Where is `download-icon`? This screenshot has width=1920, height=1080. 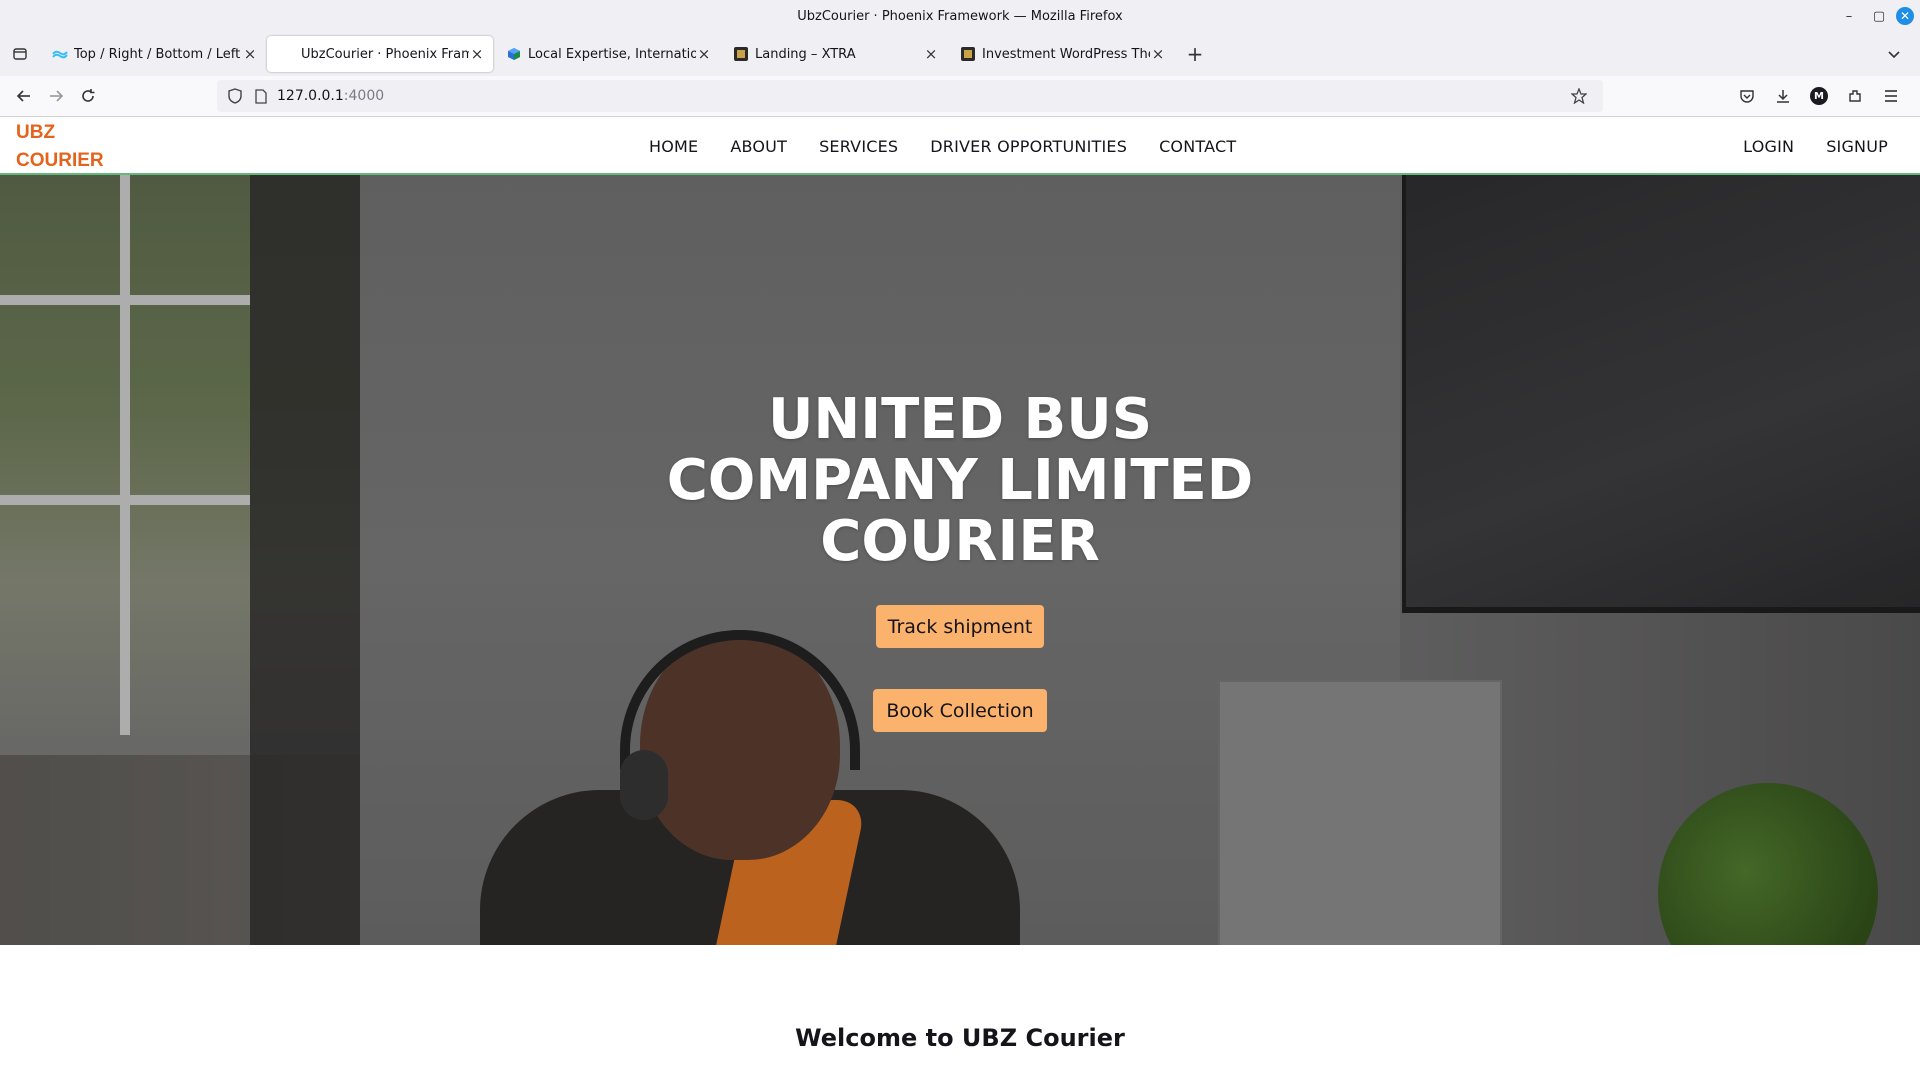 download-icon is located at coordinates (1783, 96).